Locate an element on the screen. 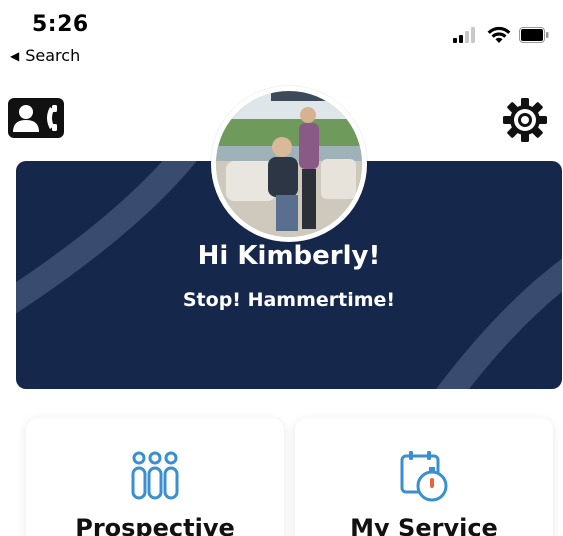  contact-card-icon is located at coordinates (36, 118).